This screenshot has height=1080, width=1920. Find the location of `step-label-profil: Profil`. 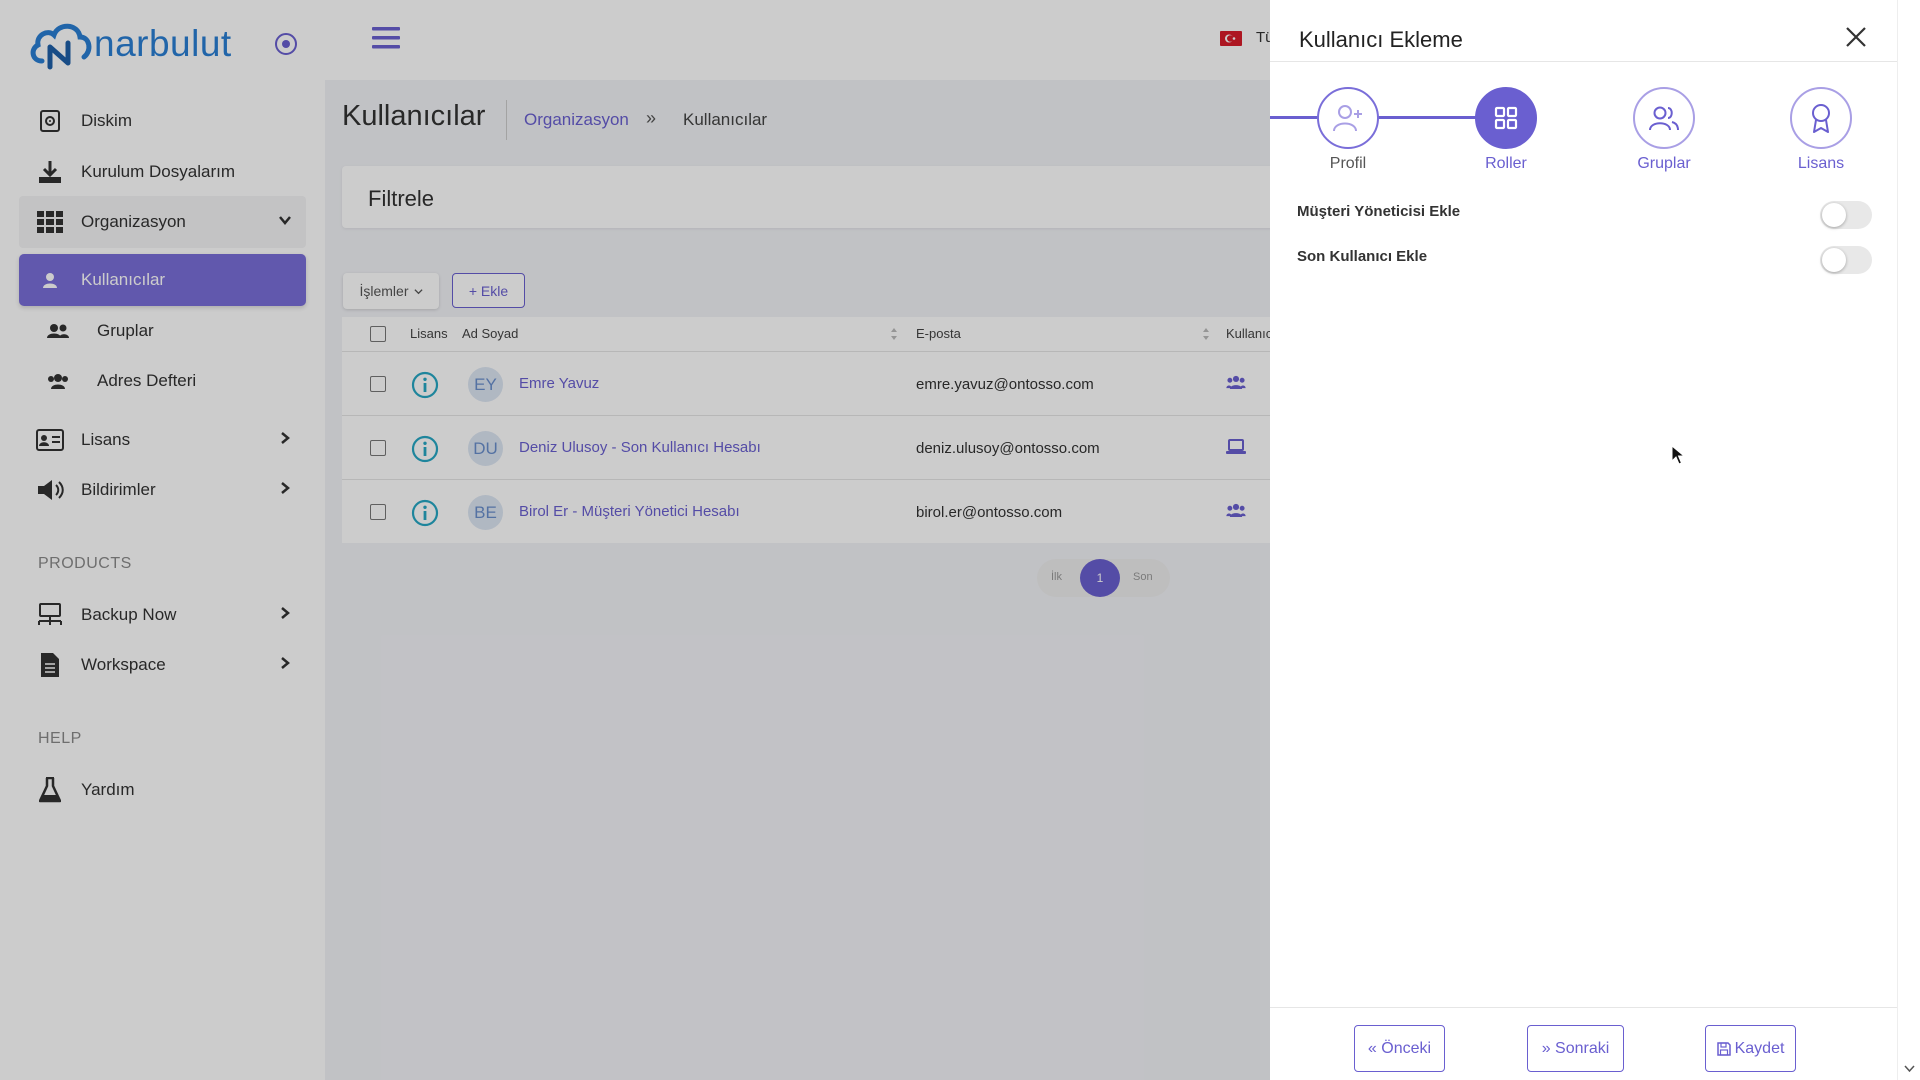

step-label-profil: Profil is located at coordinates (1348, 163).